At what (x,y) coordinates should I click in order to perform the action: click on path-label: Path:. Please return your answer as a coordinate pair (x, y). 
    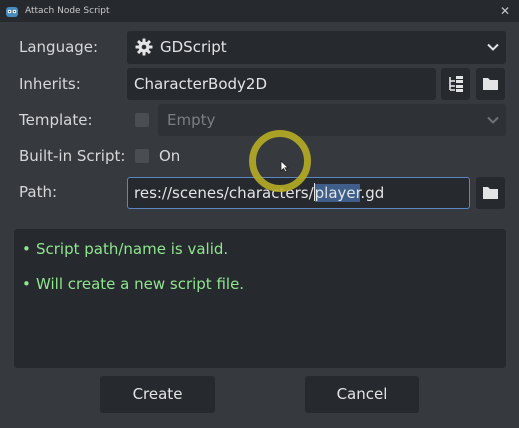
    Looking at the image, I should click on (38, 192).